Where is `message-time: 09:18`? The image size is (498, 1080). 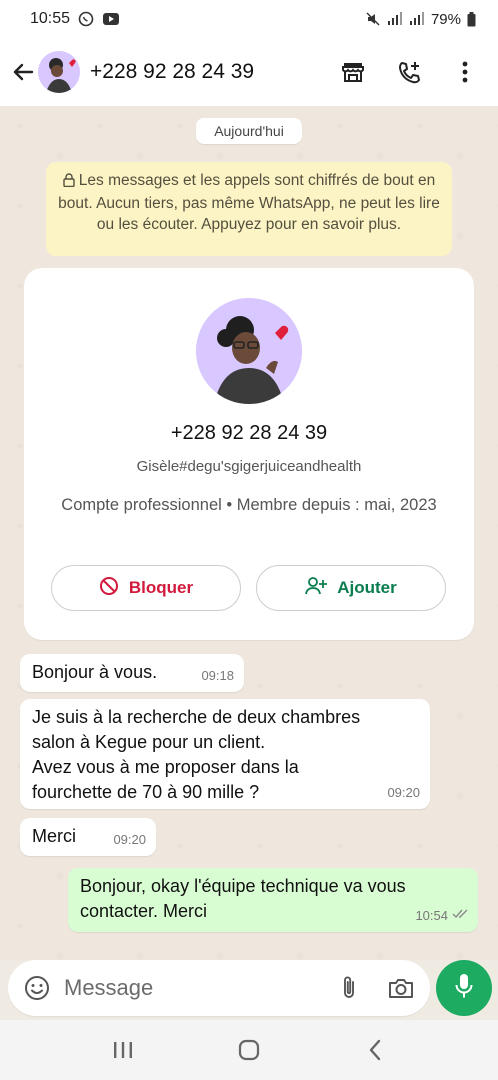 message-time: 09:18 is located at coordinates (217, 675).